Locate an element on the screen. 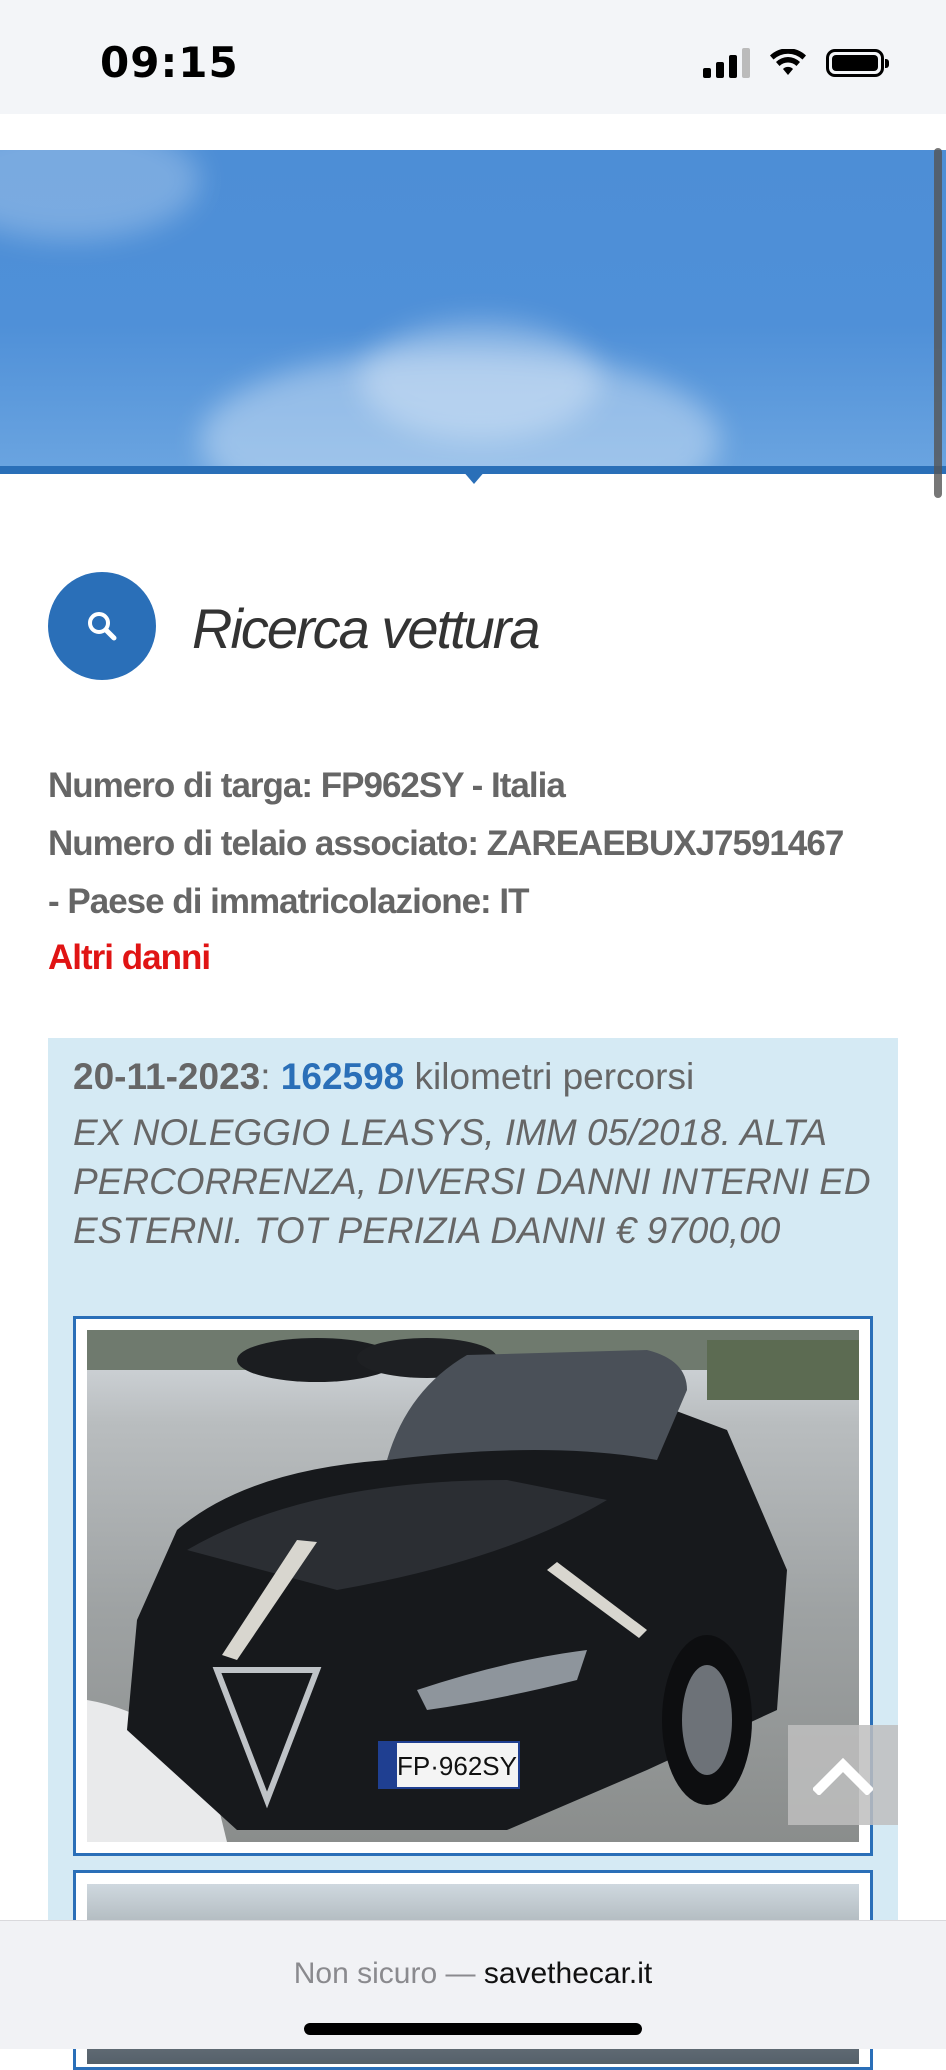 This screenshot has height=2070, width=946. status-bar: 09:15 is located at coordinates (473, 57).